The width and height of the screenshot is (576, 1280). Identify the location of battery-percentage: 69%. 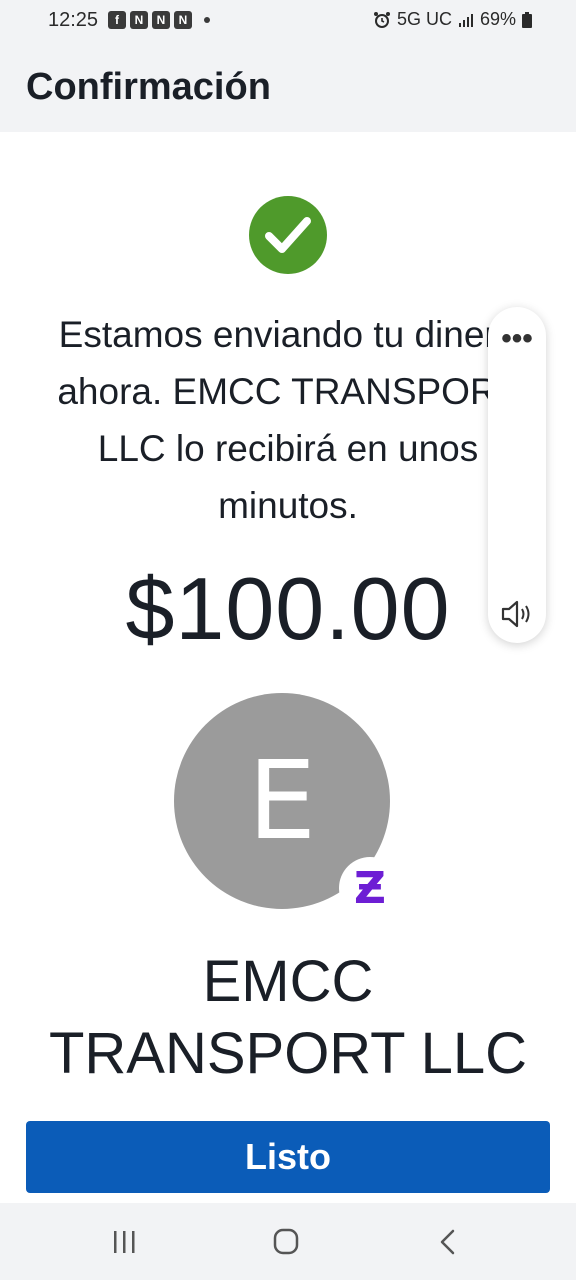
(497, 19).